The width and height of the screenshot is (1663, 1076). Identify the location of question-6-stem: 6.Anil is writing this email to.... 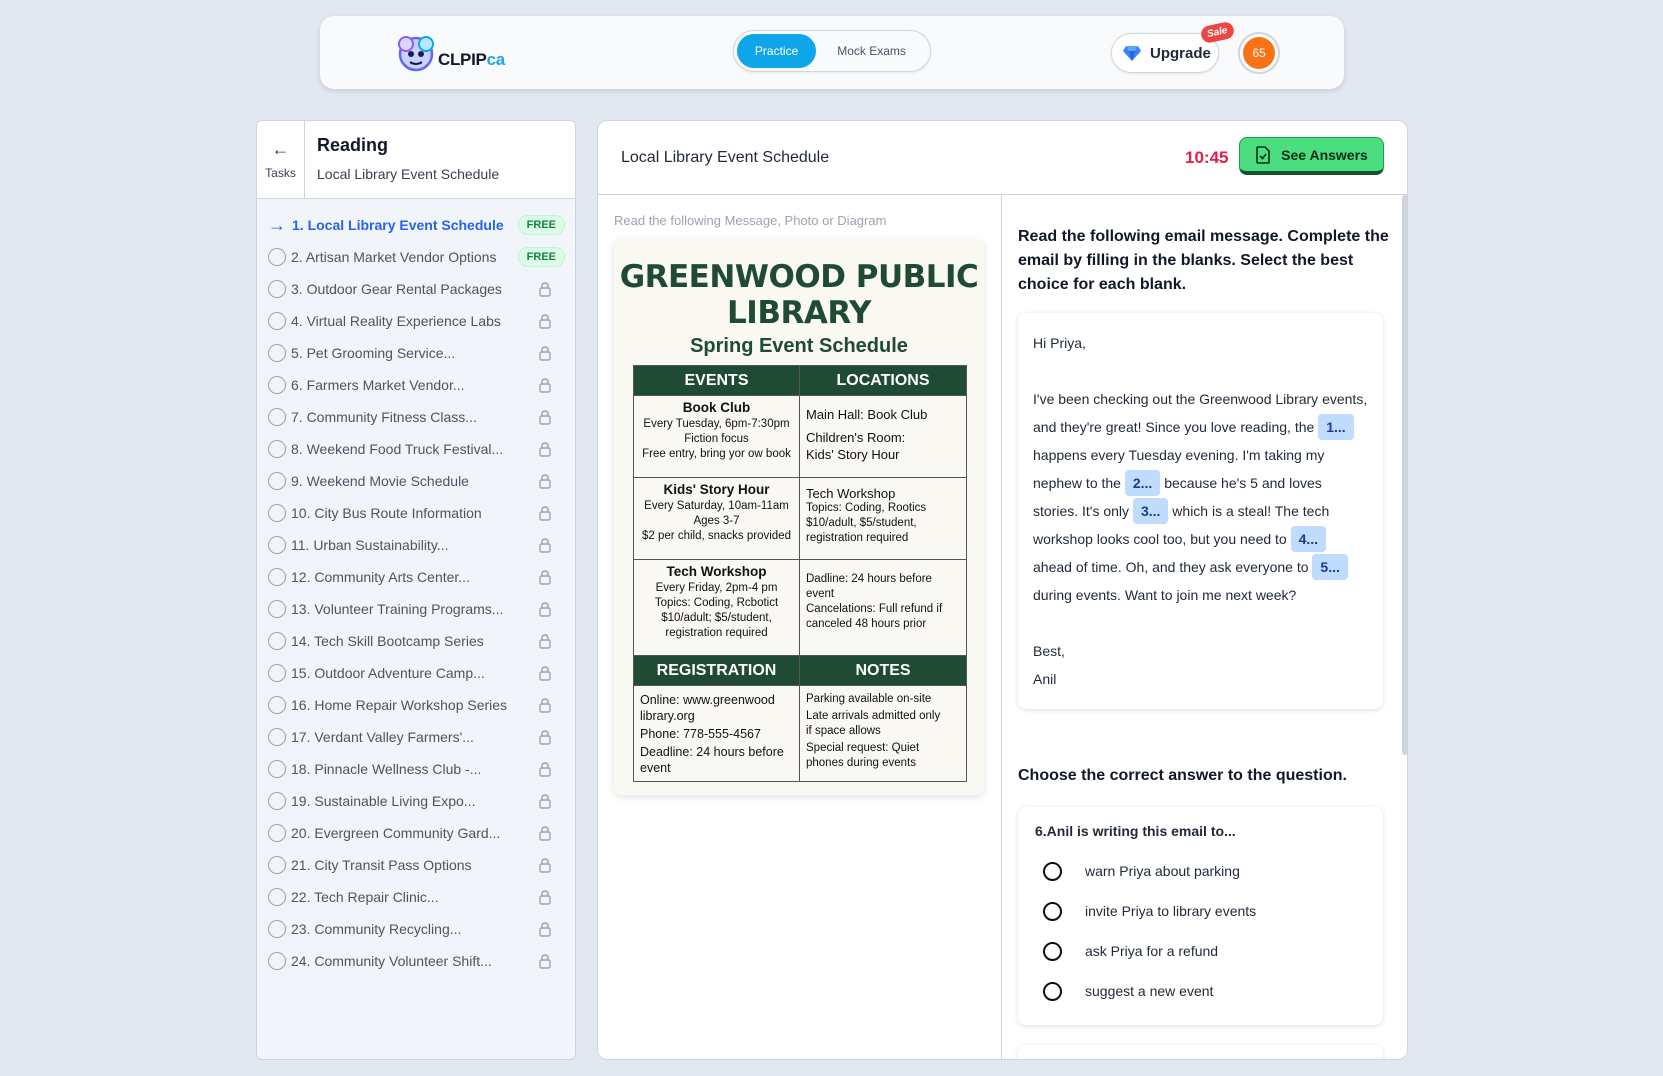
(1135, 831).